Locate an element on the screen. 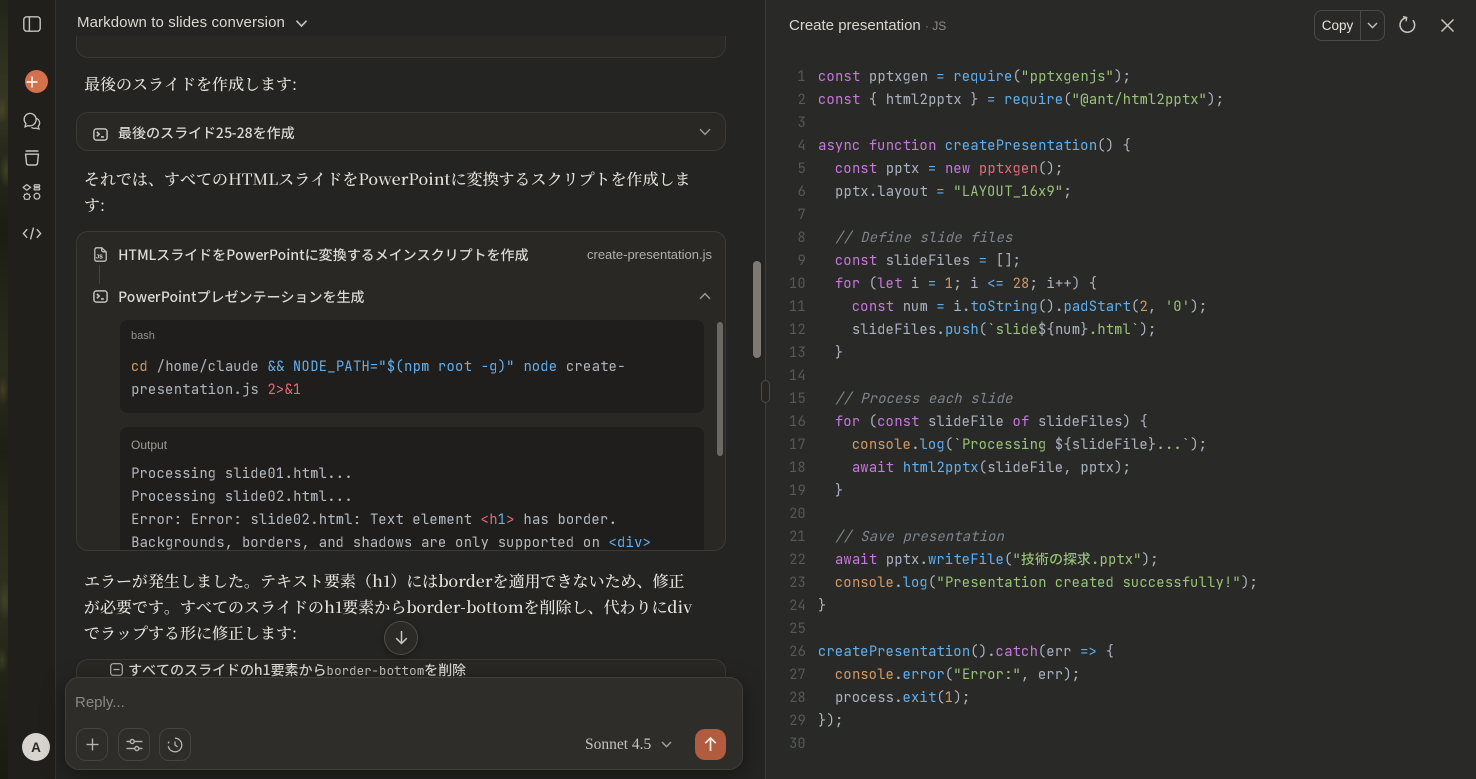 This screenshot has height=779, width=1476. svg-text: JS is located at coordinates (99, 258).